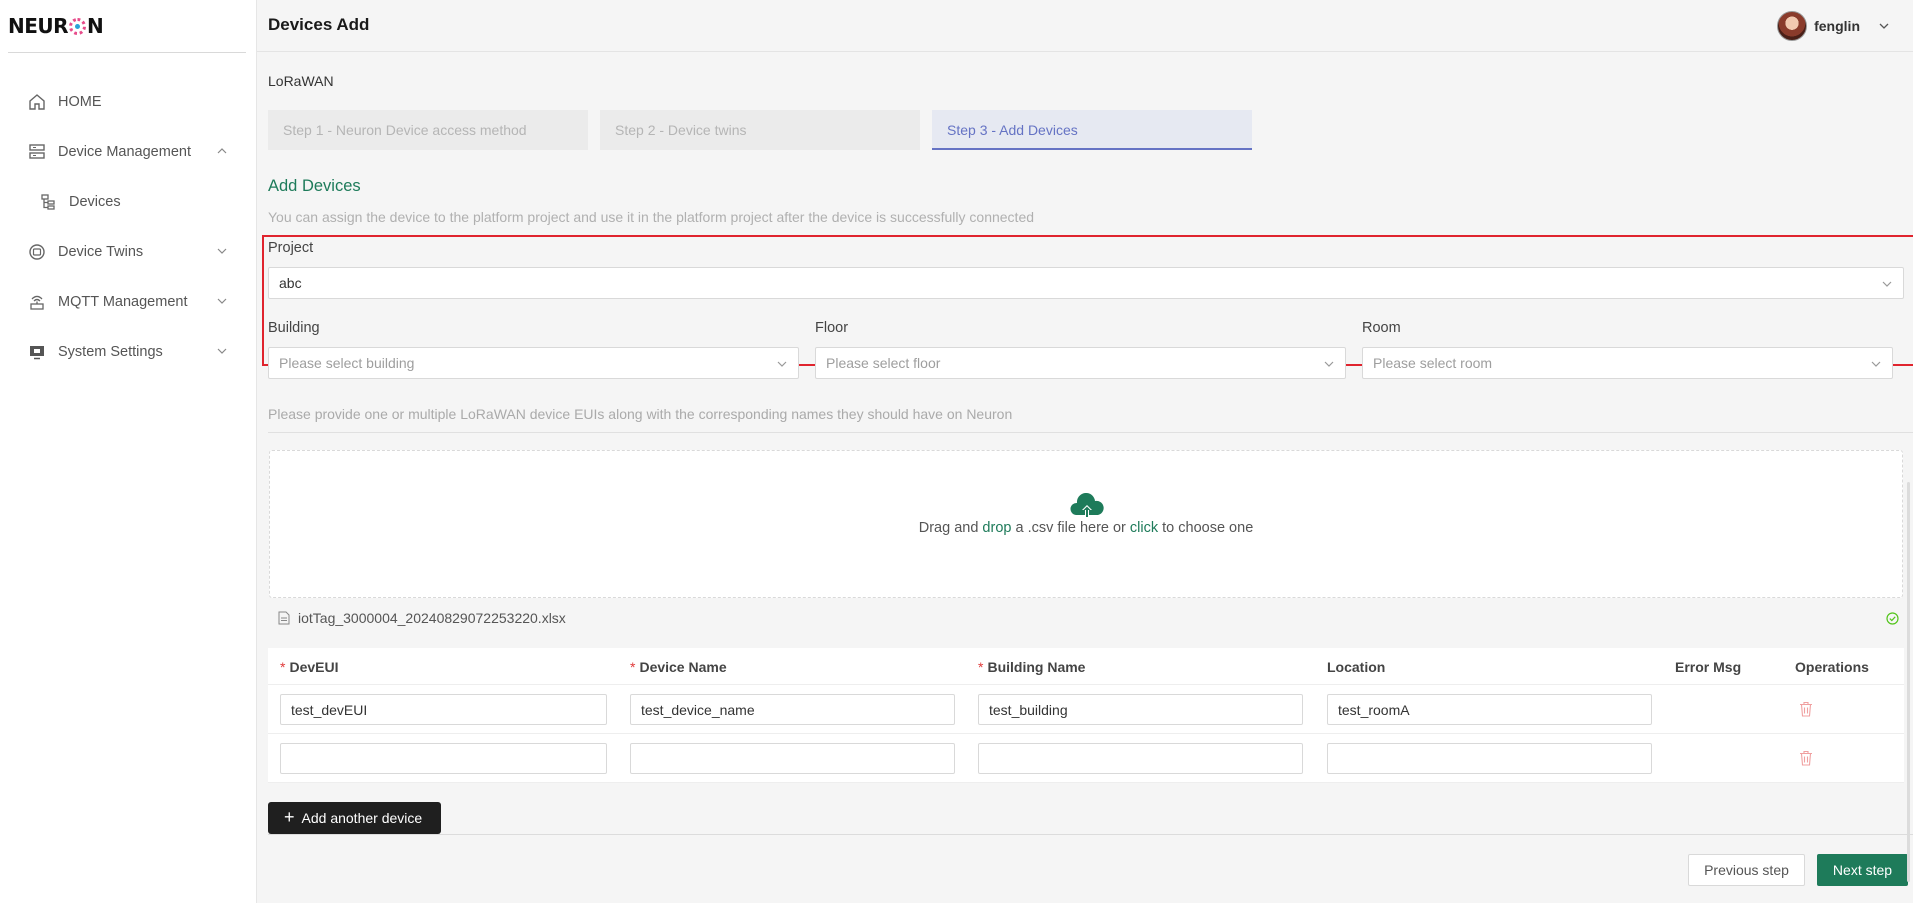  I want to click on column-operations: Operations, so click(1832, 667).